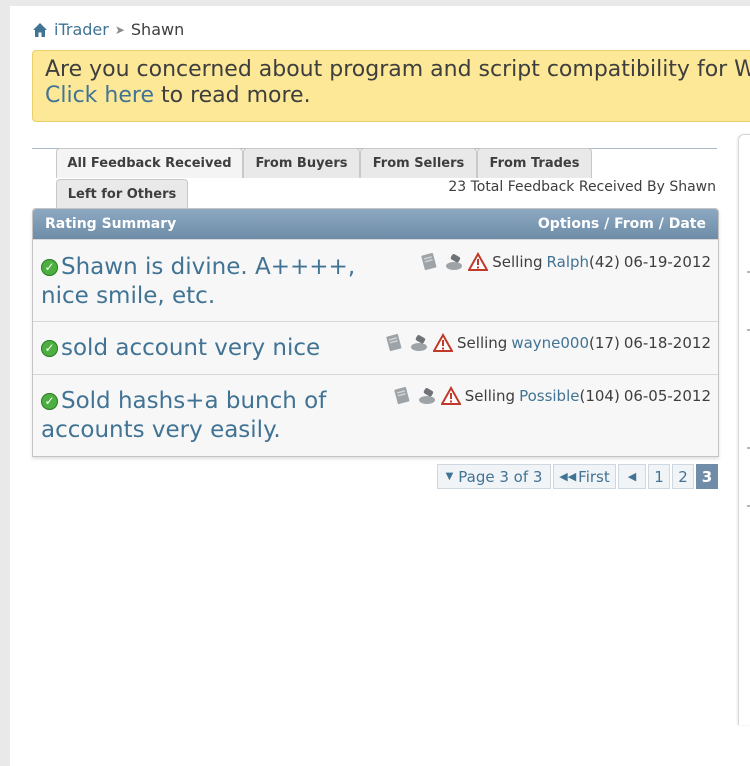  Describe the element at coordinates (301, 163) in the screenshot. I see `tab-from-buyers: From Buyers` at that location.